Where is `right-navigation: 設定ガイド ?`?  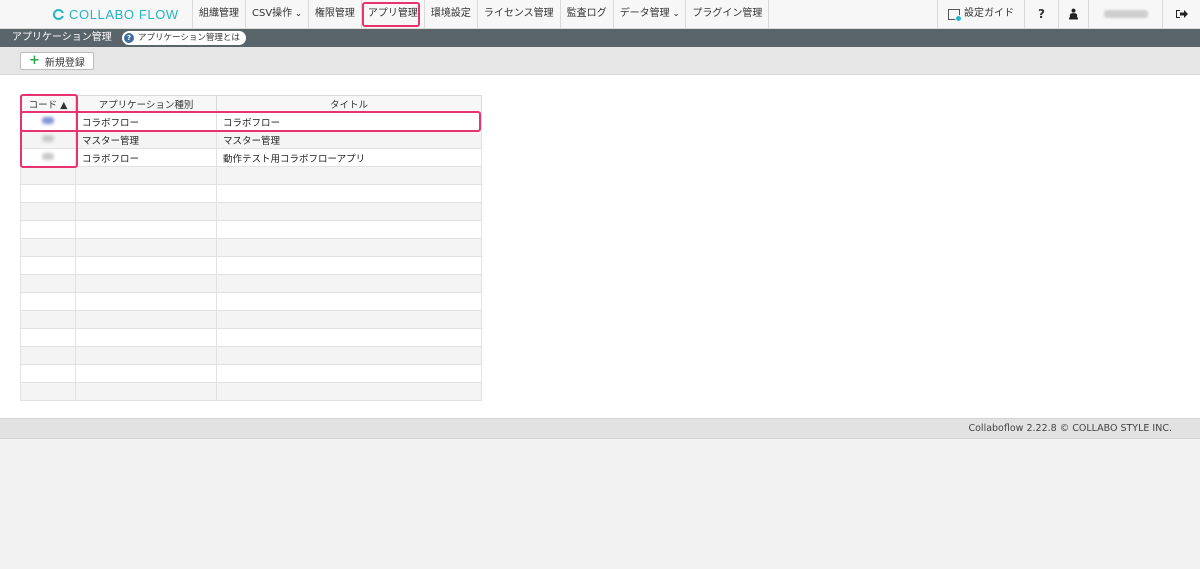 right-navigation: 設定ガイド ? is located at coordinates (1068, 14).